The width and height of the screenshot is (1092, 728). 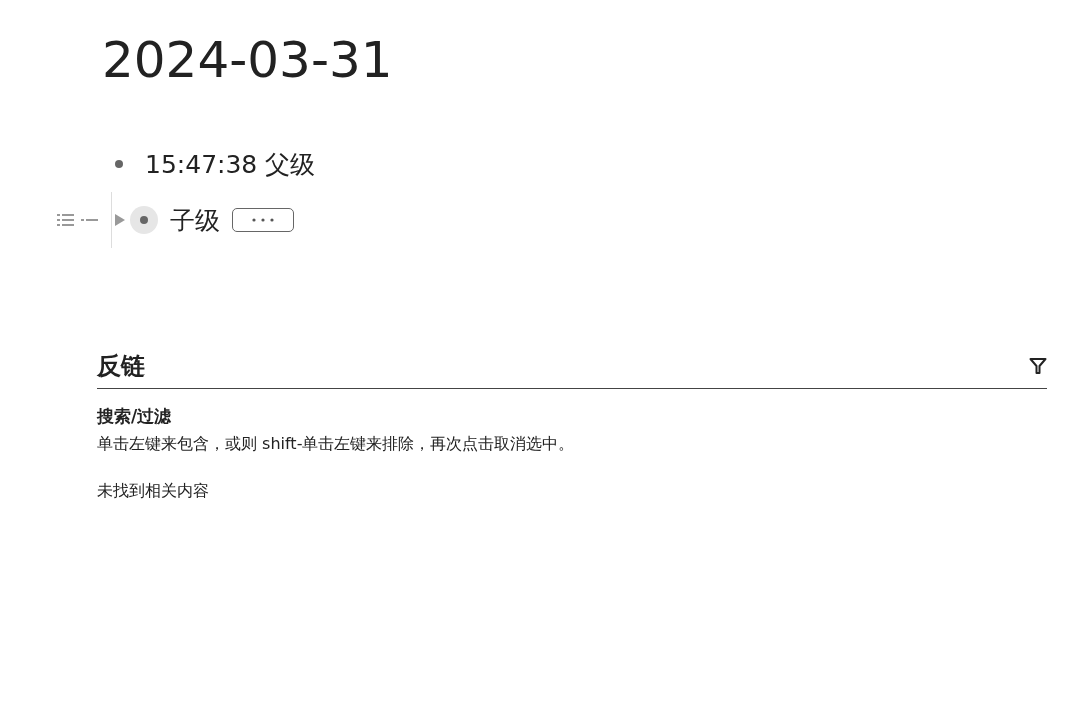 What do you see at coordinates (120, 220) in the screenshot?
I see `expand-arrow-icon` at bounding box center [120, 220].